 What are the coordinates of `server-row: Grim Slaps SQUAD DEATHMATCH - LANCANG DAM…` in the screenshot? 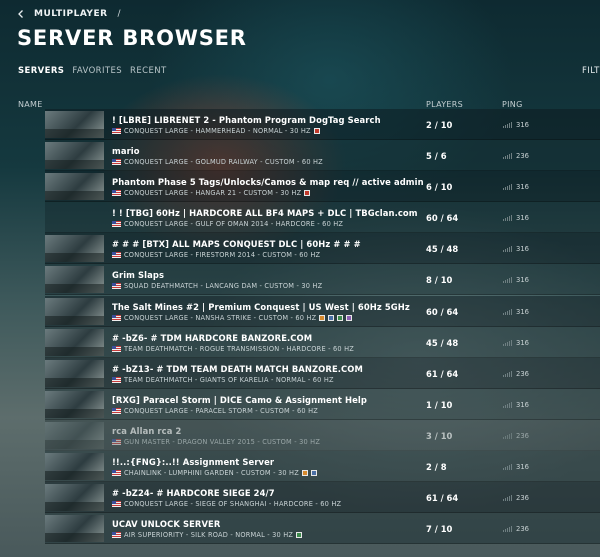 It's located at (322, 280).